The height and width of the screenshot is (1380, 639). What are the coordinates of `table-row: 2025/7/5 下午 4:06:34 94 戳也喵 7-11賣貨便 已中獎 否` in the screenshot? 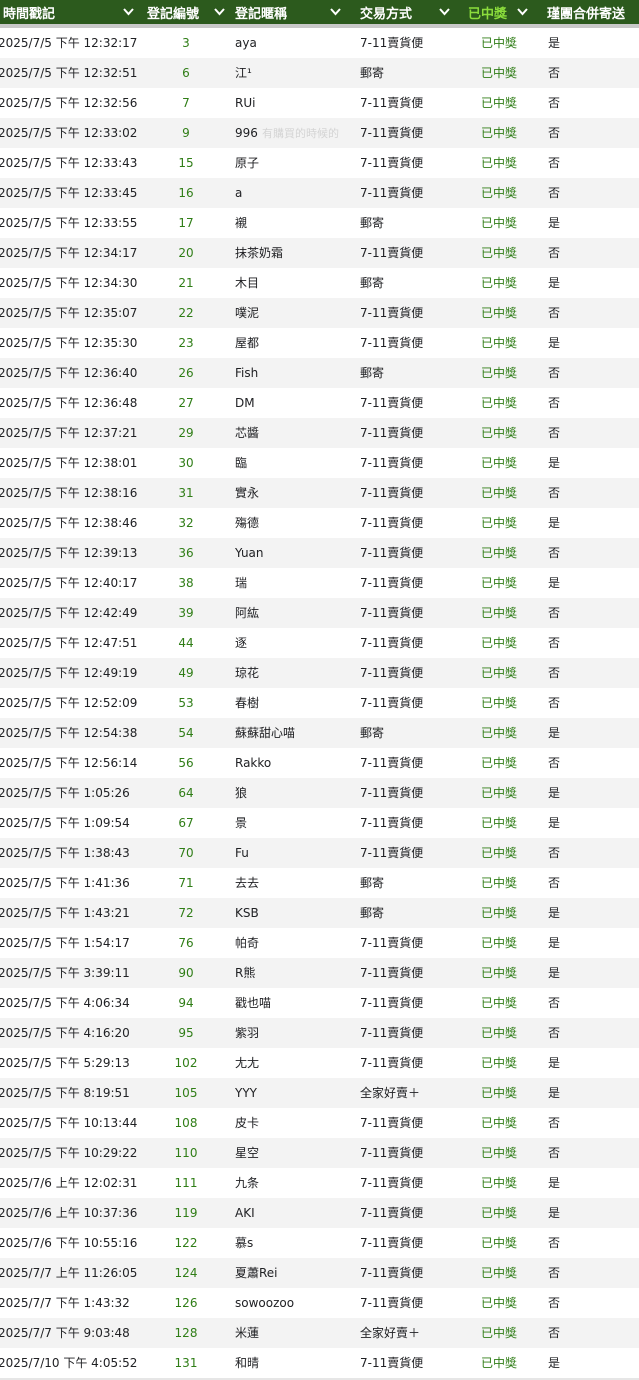 It's located at (319, 1003).